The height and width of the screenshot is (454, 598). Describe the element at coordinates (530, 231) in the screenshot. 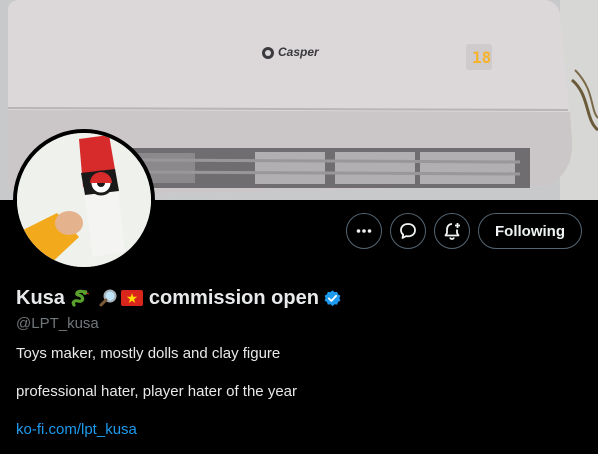

I see `following-button: Following` at that location.